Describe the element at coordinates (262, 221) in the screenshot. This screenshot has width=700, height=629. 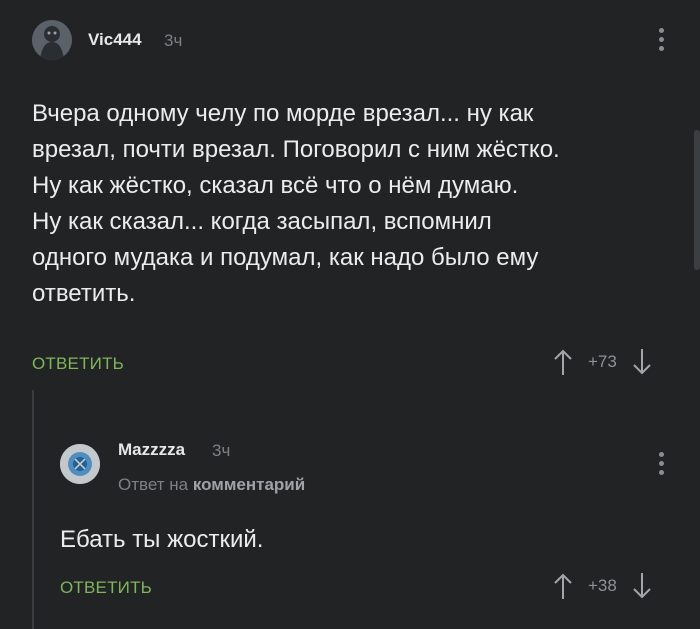
I see `comment-text-line: Ну как сказал... когда засыпал, вспомнил` at that location.